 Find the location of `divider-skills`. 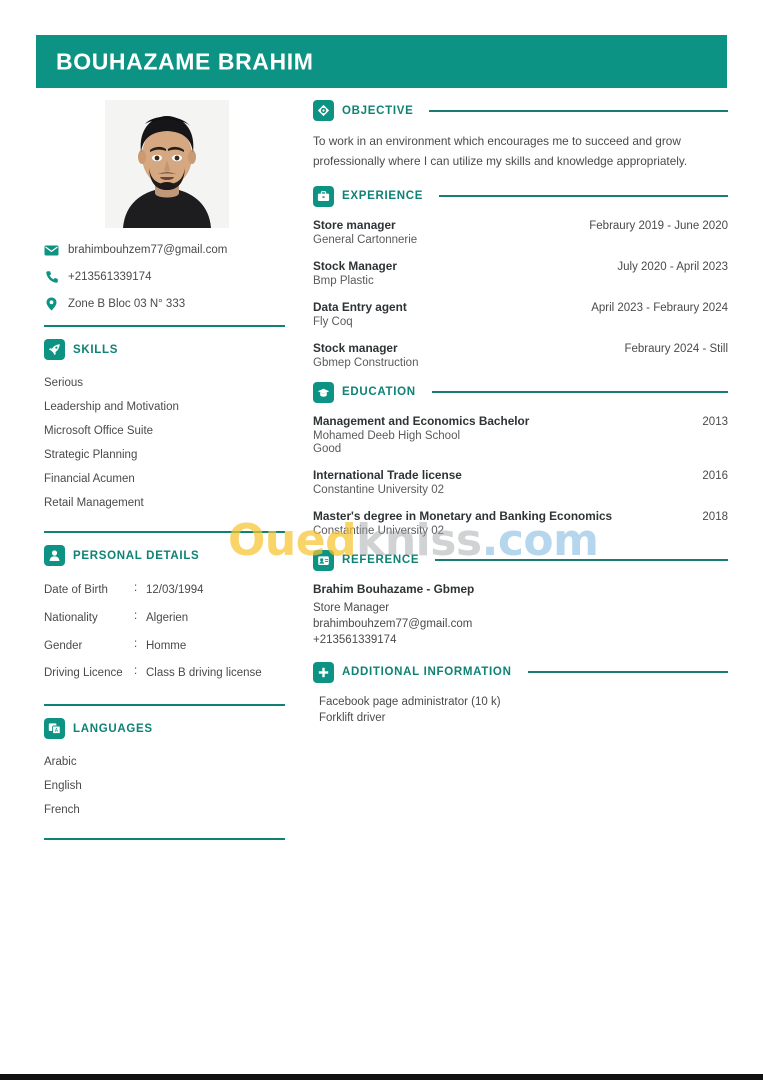

divider-skills is located at coordinates (164, 532).